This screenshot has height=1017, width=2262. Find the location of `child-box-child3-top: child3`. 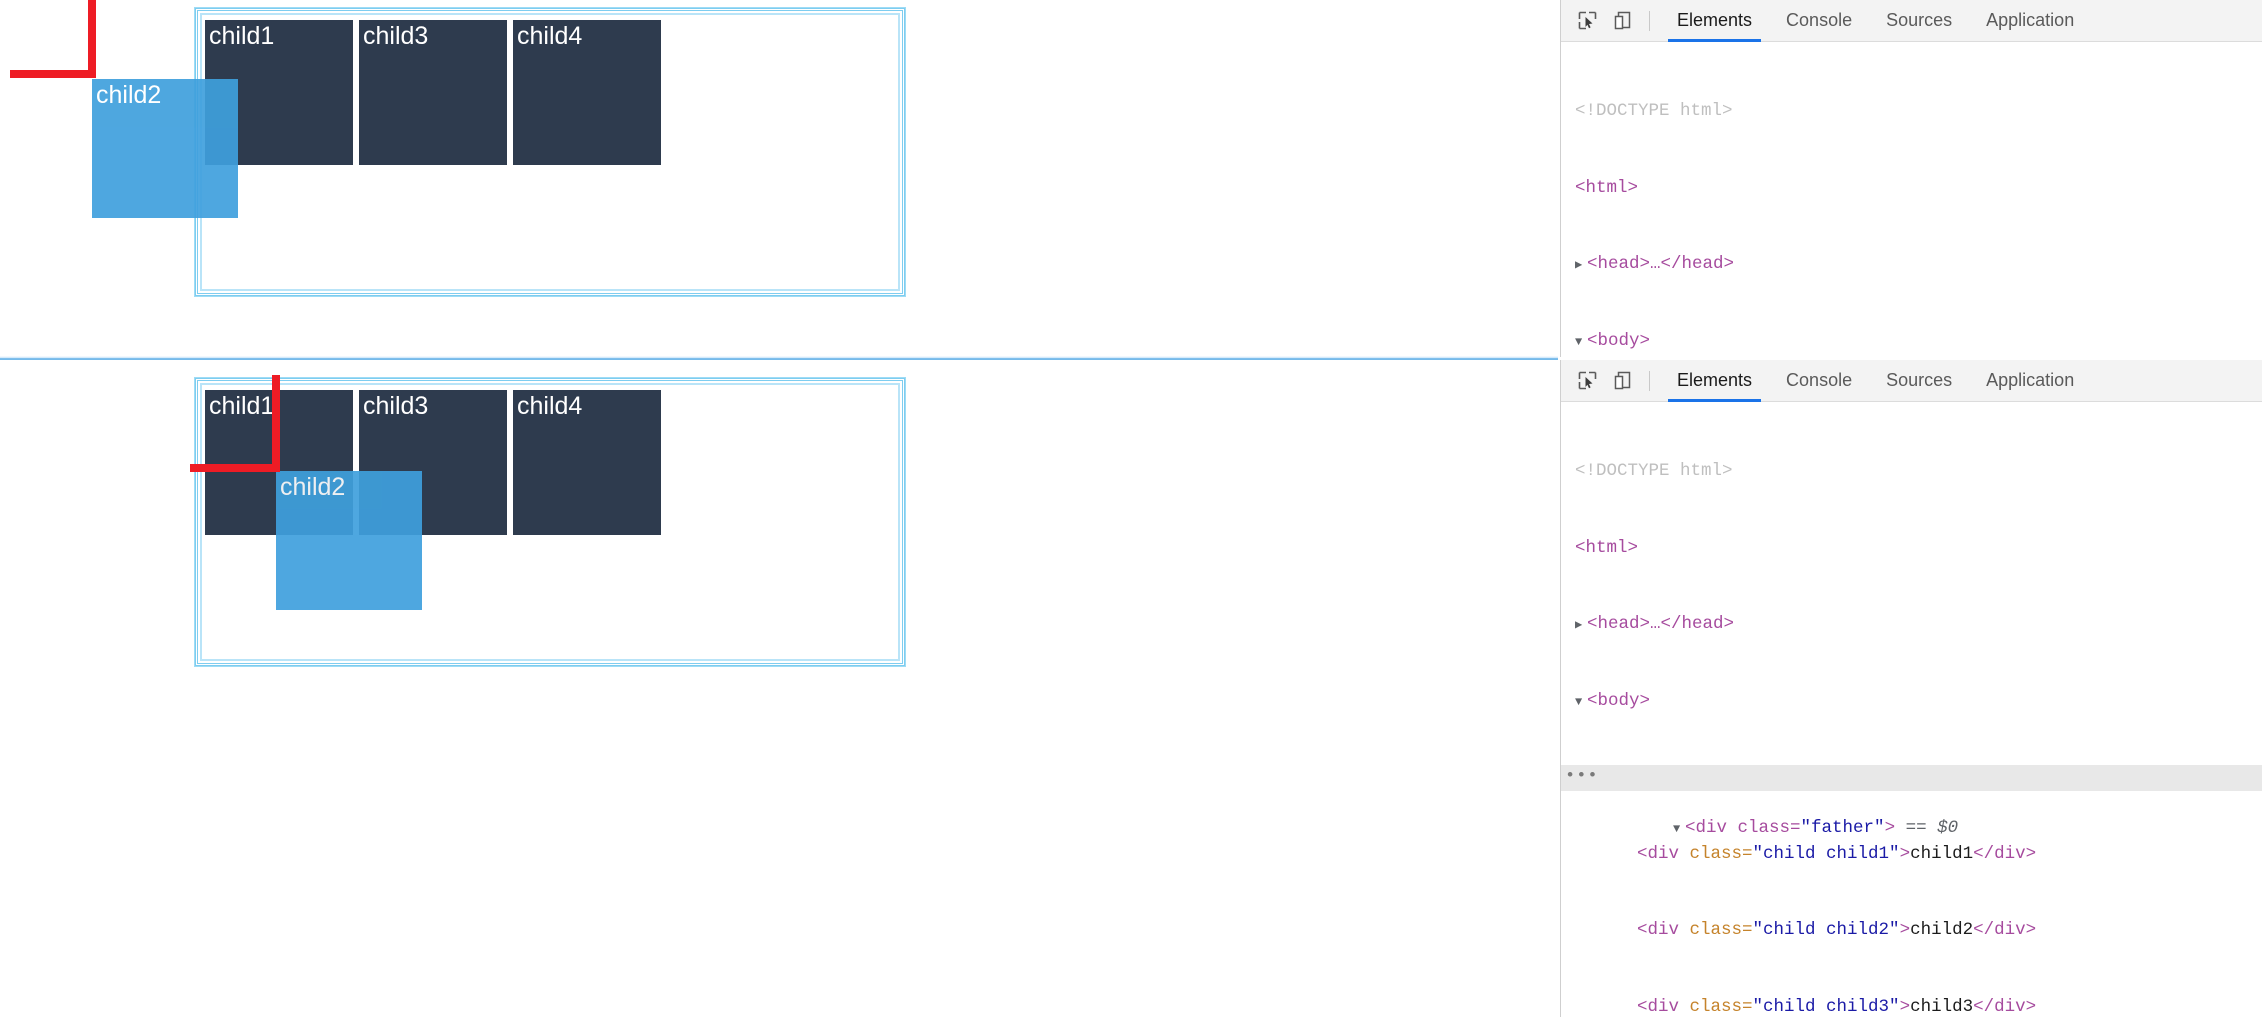

child-box-child3-top: child3 is located at coordinates (433, 92).